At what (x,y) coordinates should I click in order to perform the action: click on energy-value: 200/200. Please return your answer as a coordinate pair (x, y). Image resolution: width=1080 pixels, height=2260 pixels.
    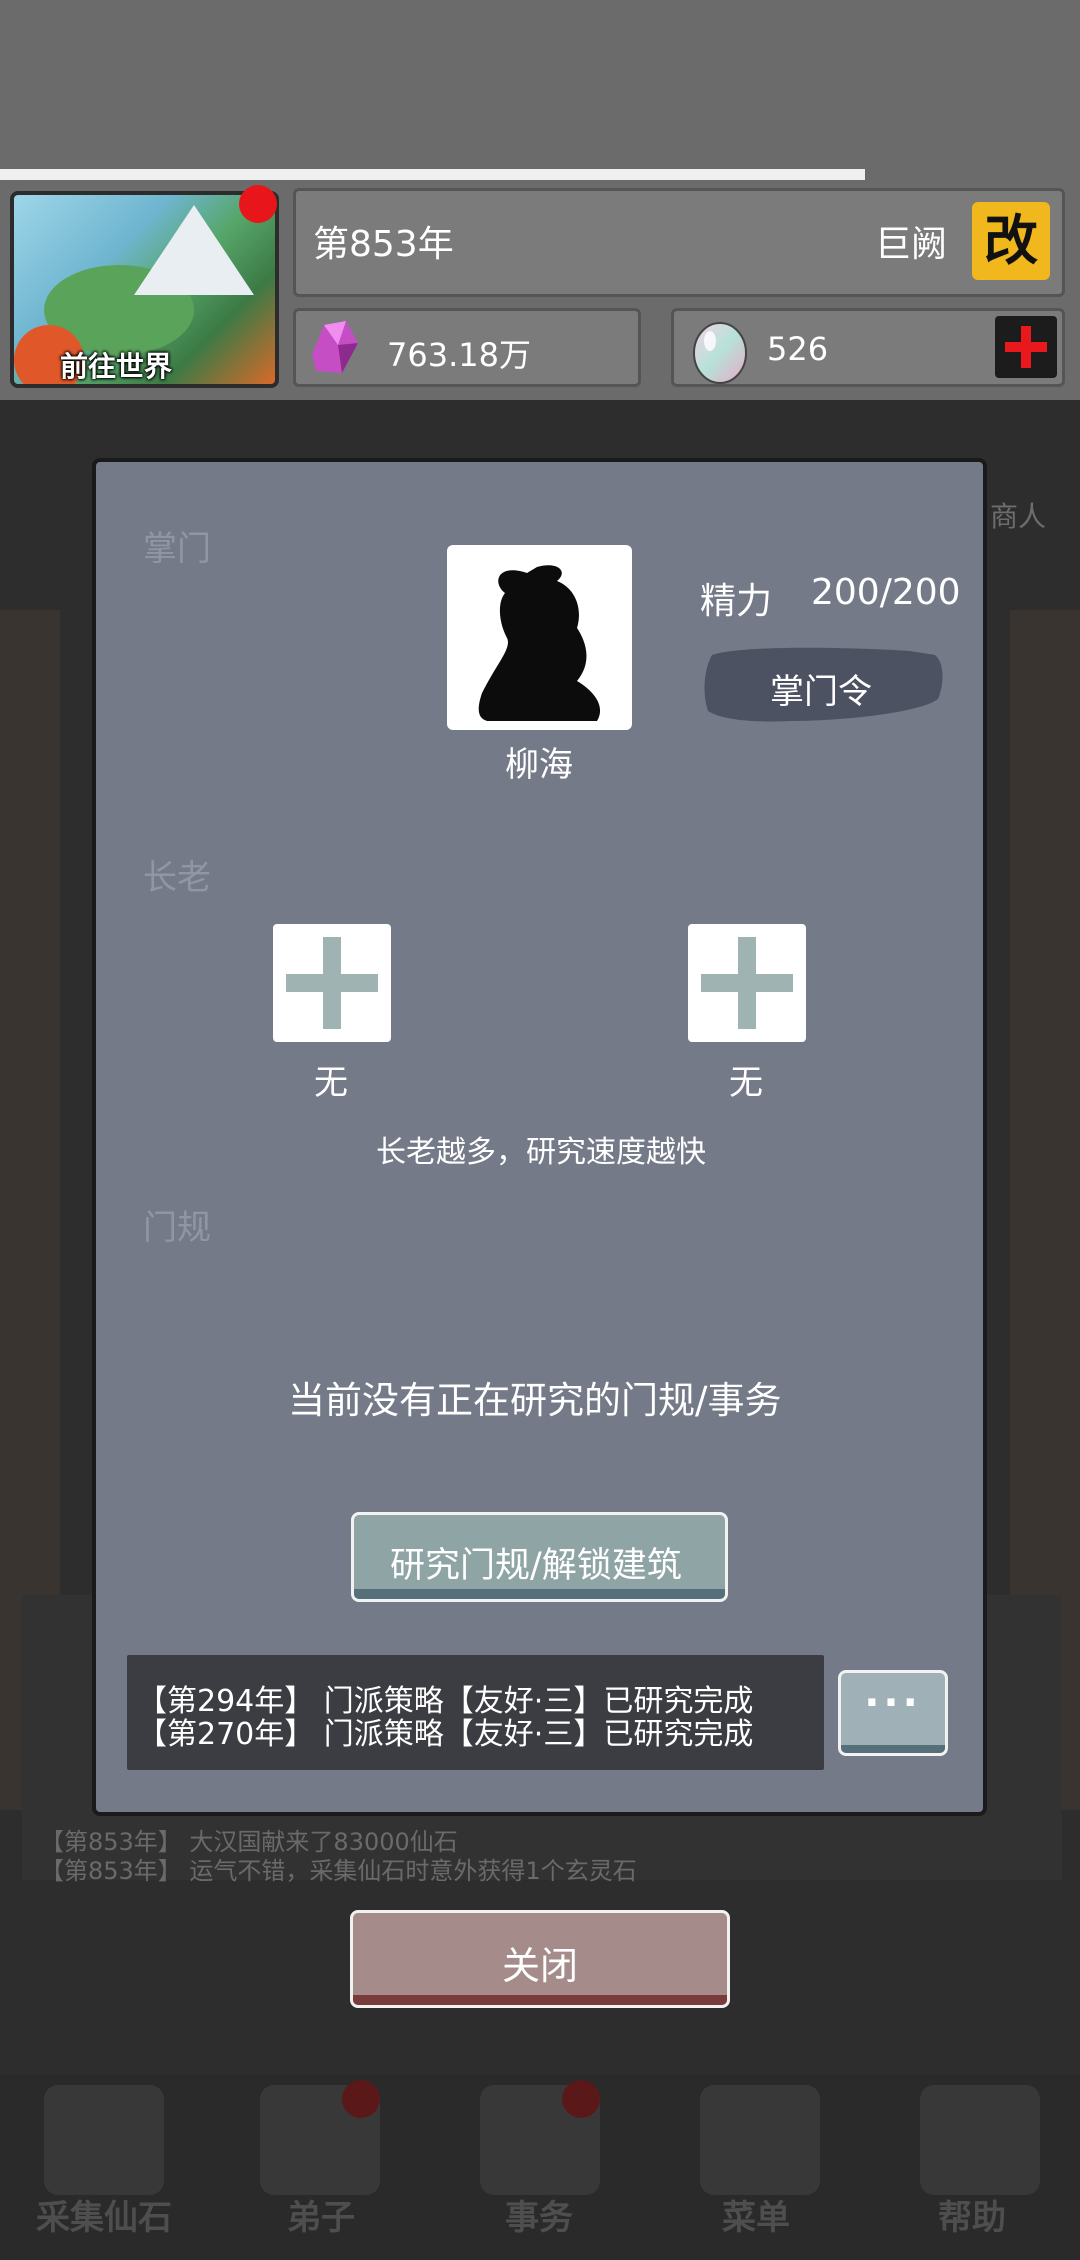
    Looking at the image, I should click on (886, 592).